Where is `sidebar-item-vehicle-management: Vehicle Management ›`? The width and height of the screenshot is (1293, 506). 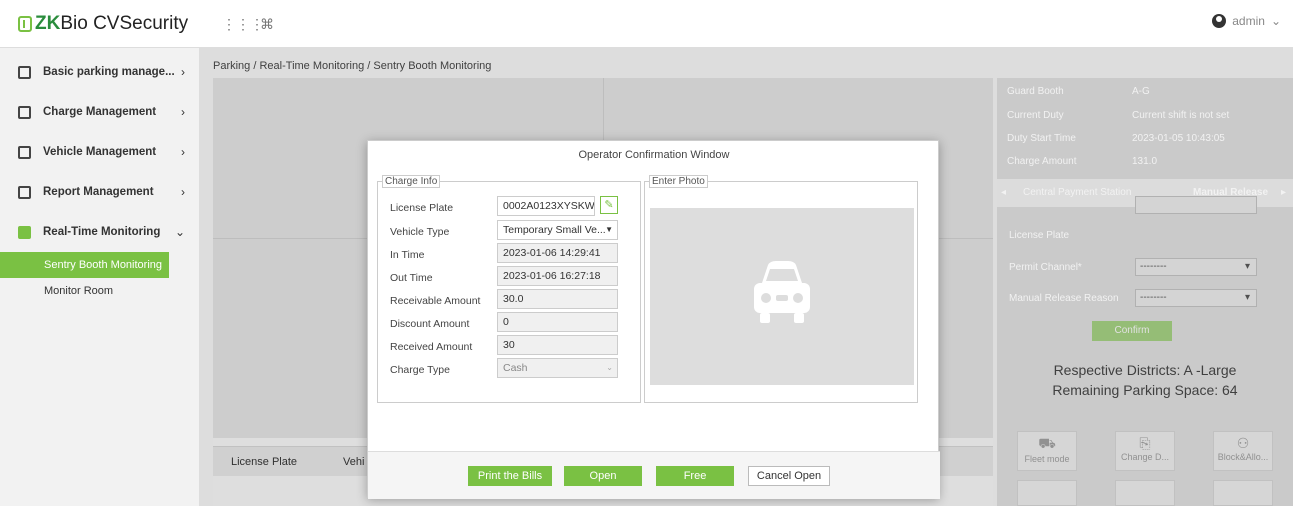
sidebar-item-vehicle-management: Vehicle Management › is located at coordinates (99, 152).